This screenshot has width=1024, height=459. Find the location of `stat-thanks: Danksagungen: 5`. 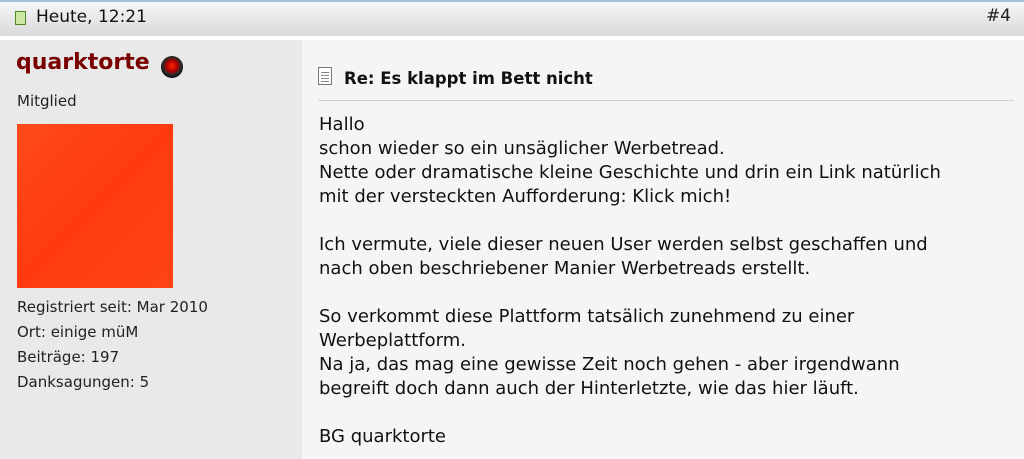

stat-thanks: Danksagungen: 5 is located at coordinates (83, 382).